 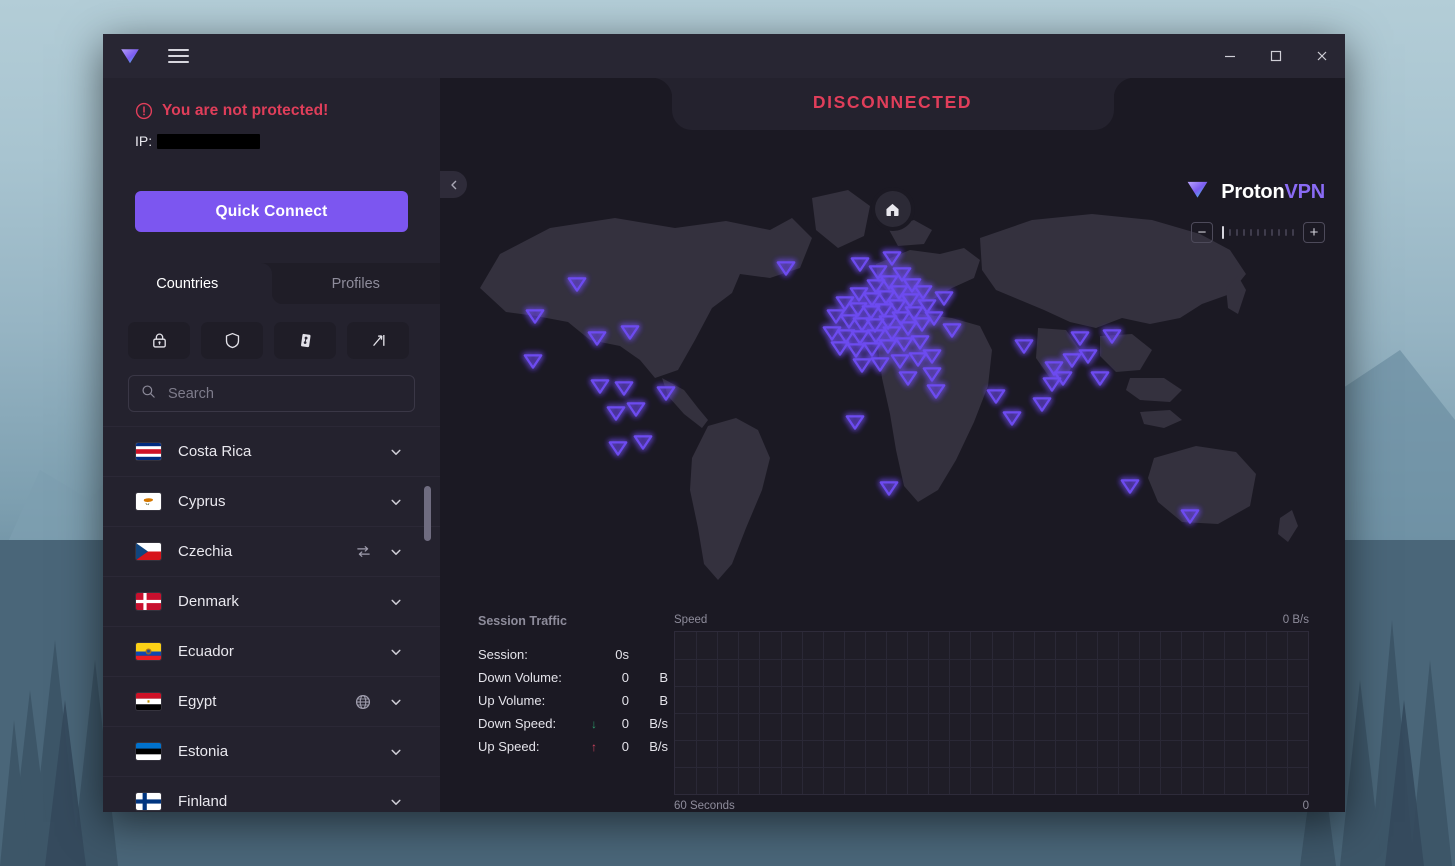 What do you see at coordinates (691, 620) in the screenshot?
I see `speed-graph-title: Speed` at bounding box center [691, 620].